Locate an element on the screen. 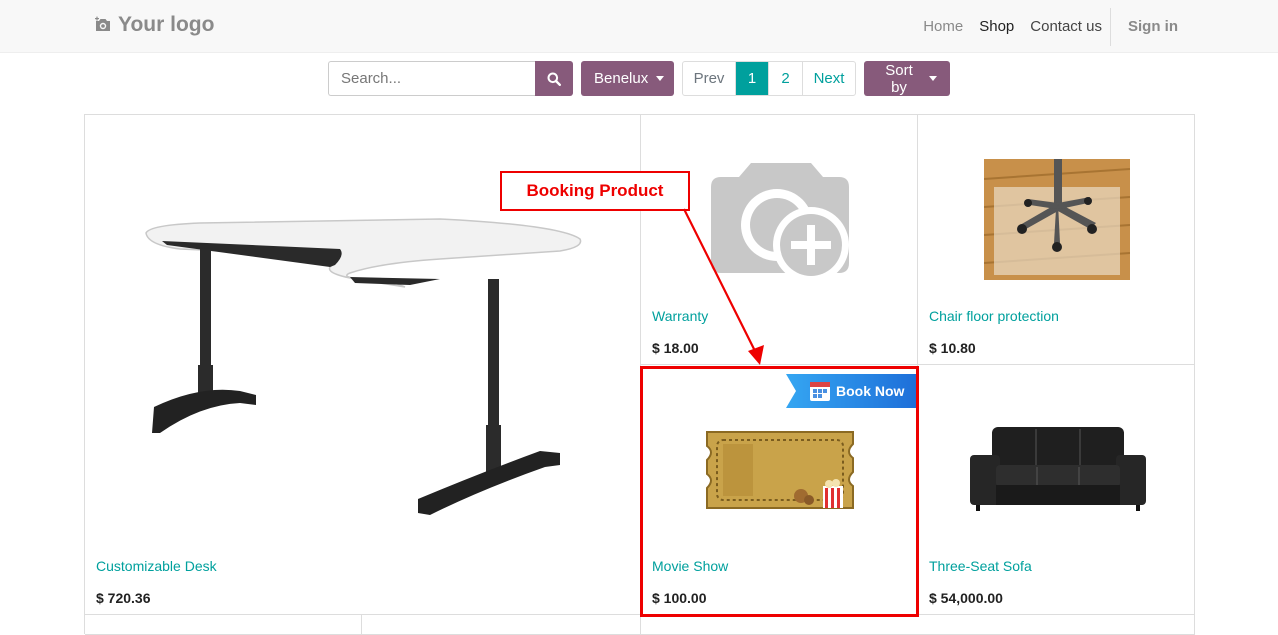 The image size is (1278, 635). search-button is located at coordinates (554, 78).